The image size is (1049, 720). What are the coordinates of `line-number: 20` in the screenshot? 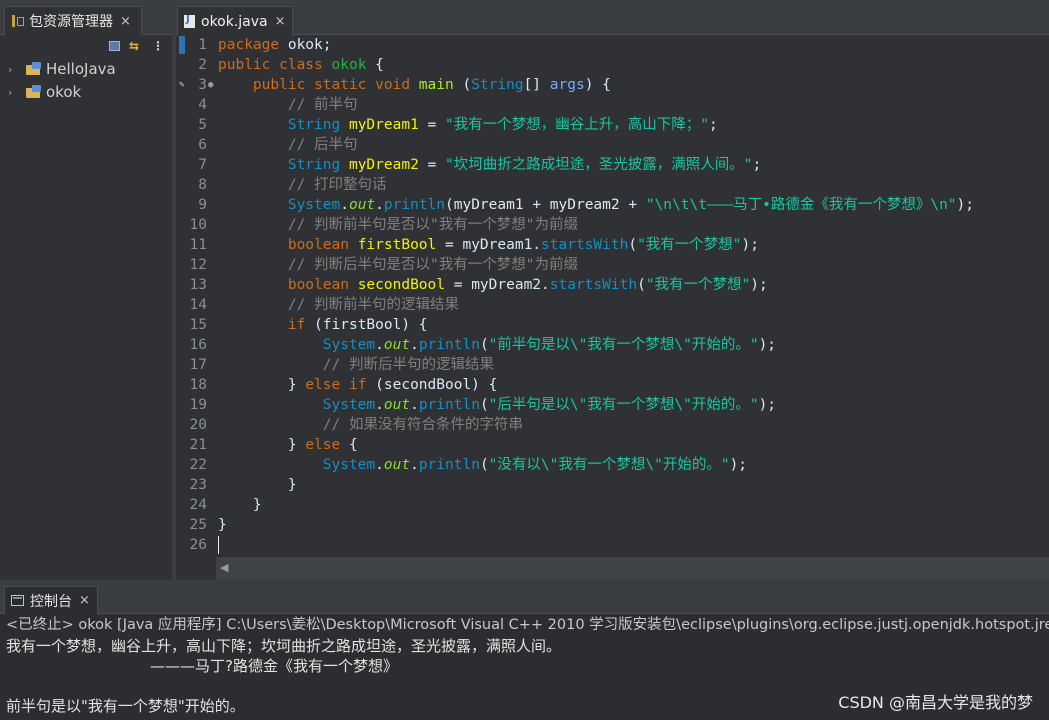 It's located at (198, 425).